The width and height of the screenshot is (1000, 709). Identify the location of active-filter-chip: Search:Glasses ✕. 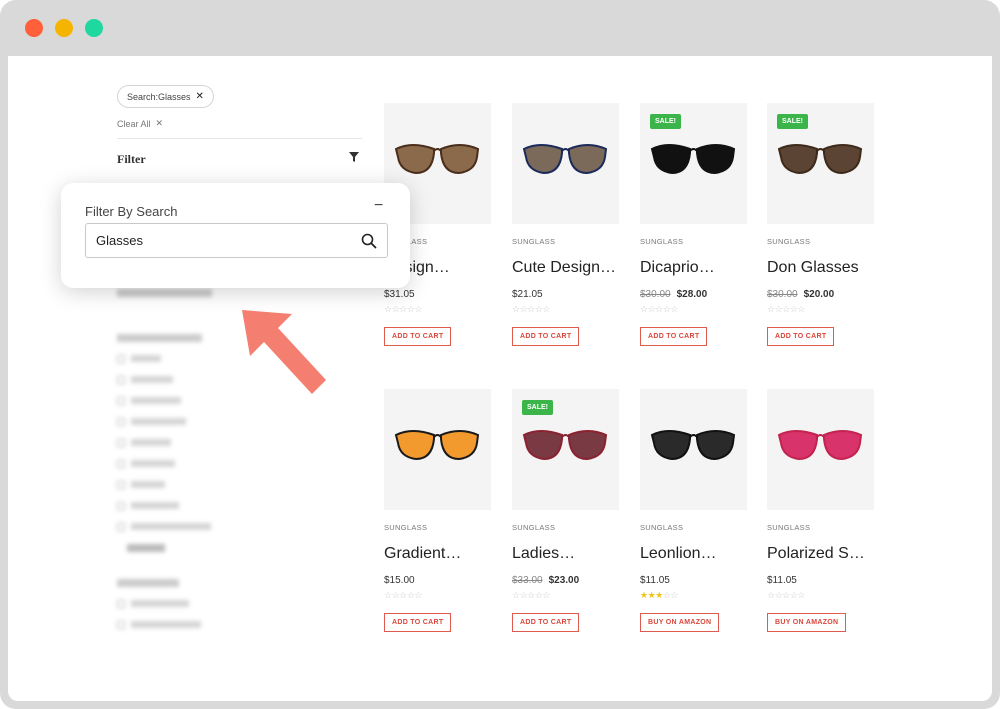
(165, 96).